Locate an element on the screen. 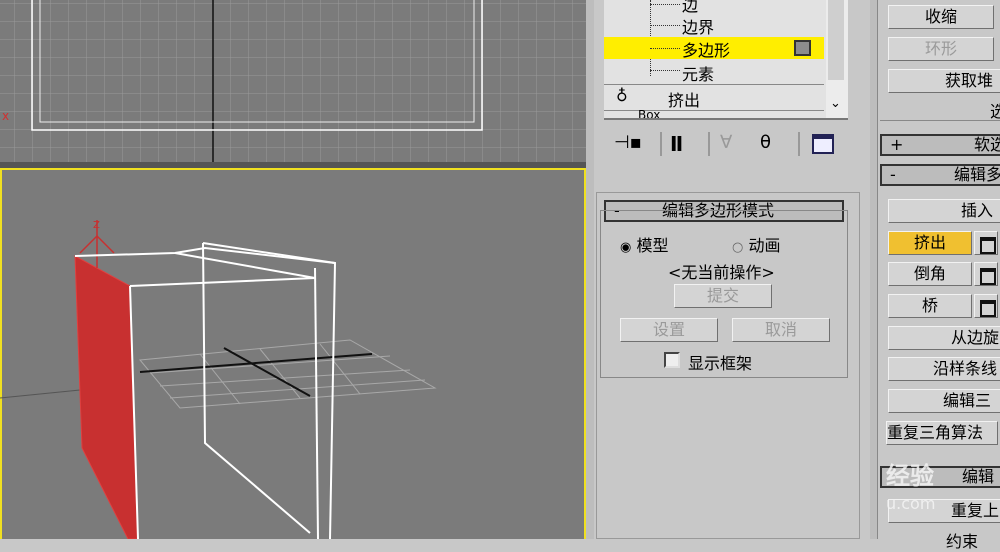 The height and width of the screenshot is (552, 1000). stack-item-polygon: 多边形 is located at coordinates (714, 48).